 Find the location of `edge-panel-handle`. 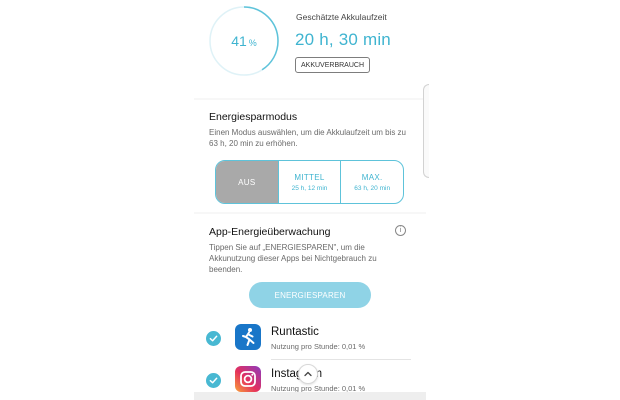

edge-panel-handle is located at coordinates (426, 131).